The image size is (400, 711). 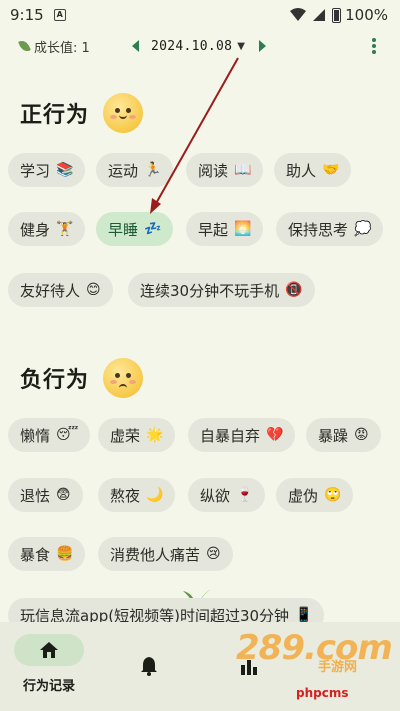 I want to click on more-vertical-icon, so click(x=374, y=46).